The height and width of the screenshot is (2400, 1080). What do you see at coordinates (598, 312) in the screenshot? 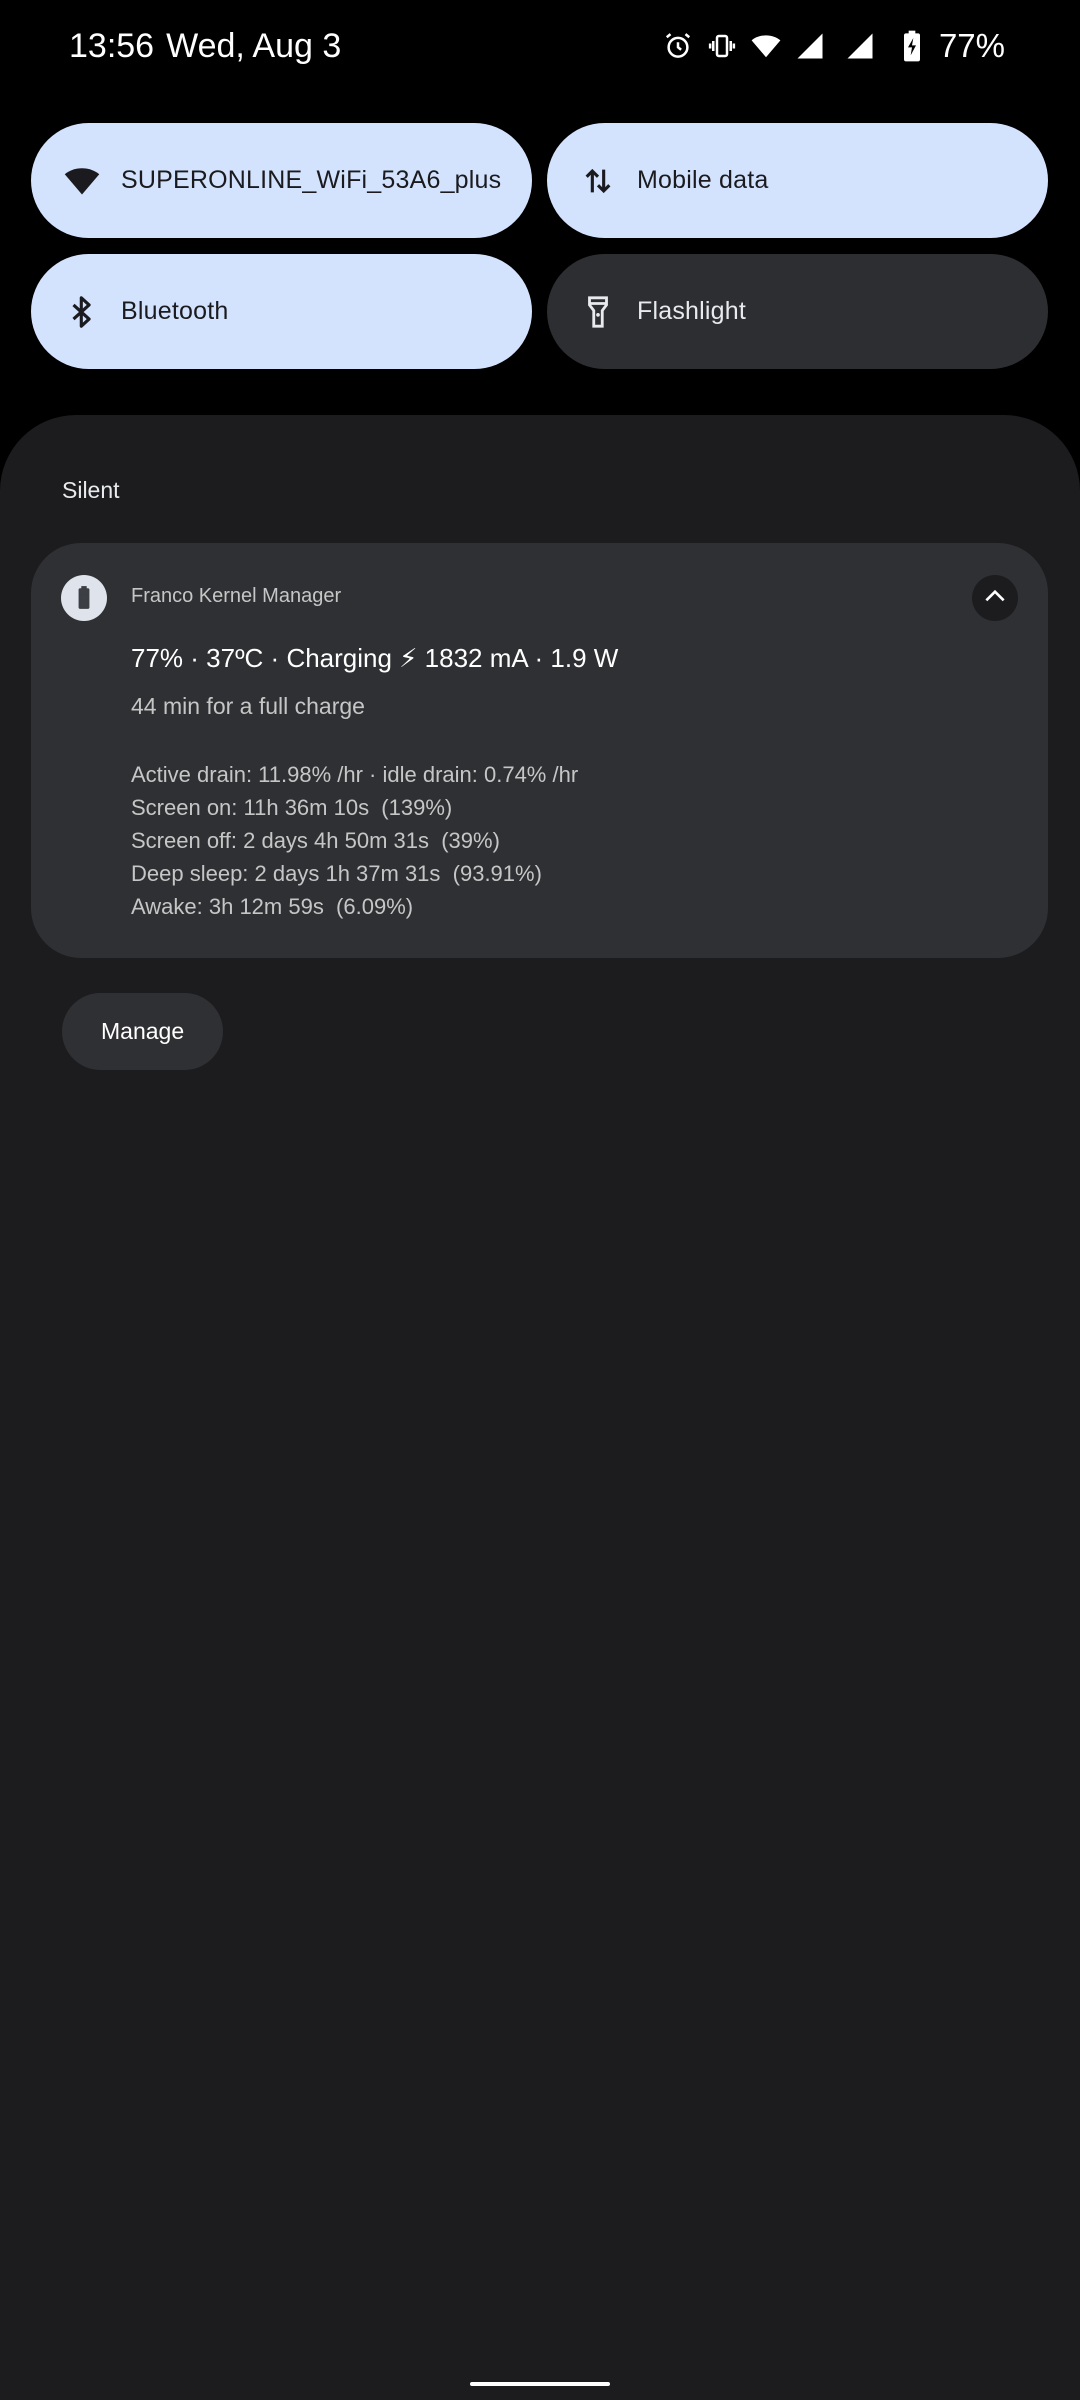
I see `flashlight-icon` at bounding box center [598, 312].